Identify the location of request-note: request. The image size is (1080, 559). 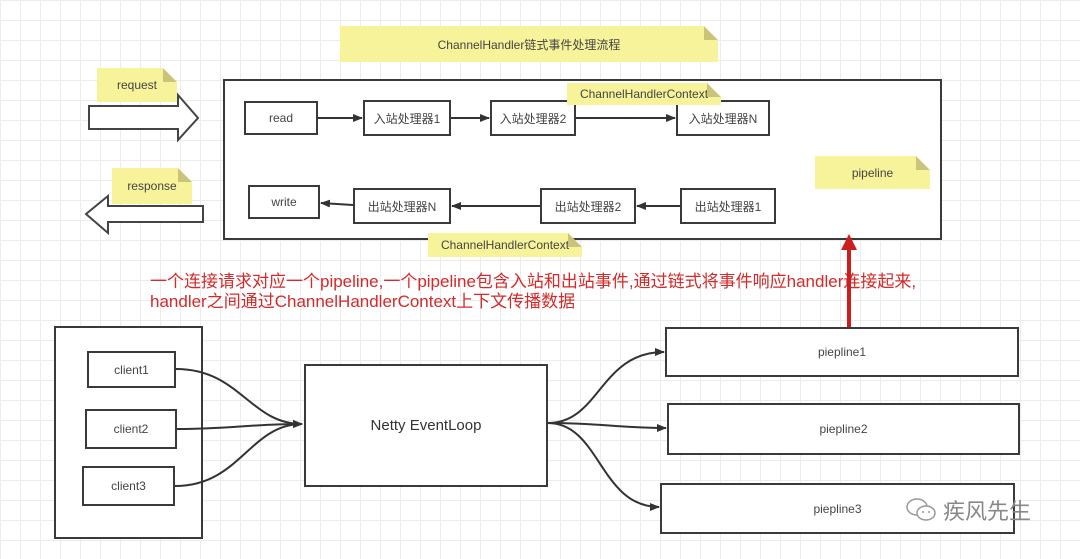
(137, 85).